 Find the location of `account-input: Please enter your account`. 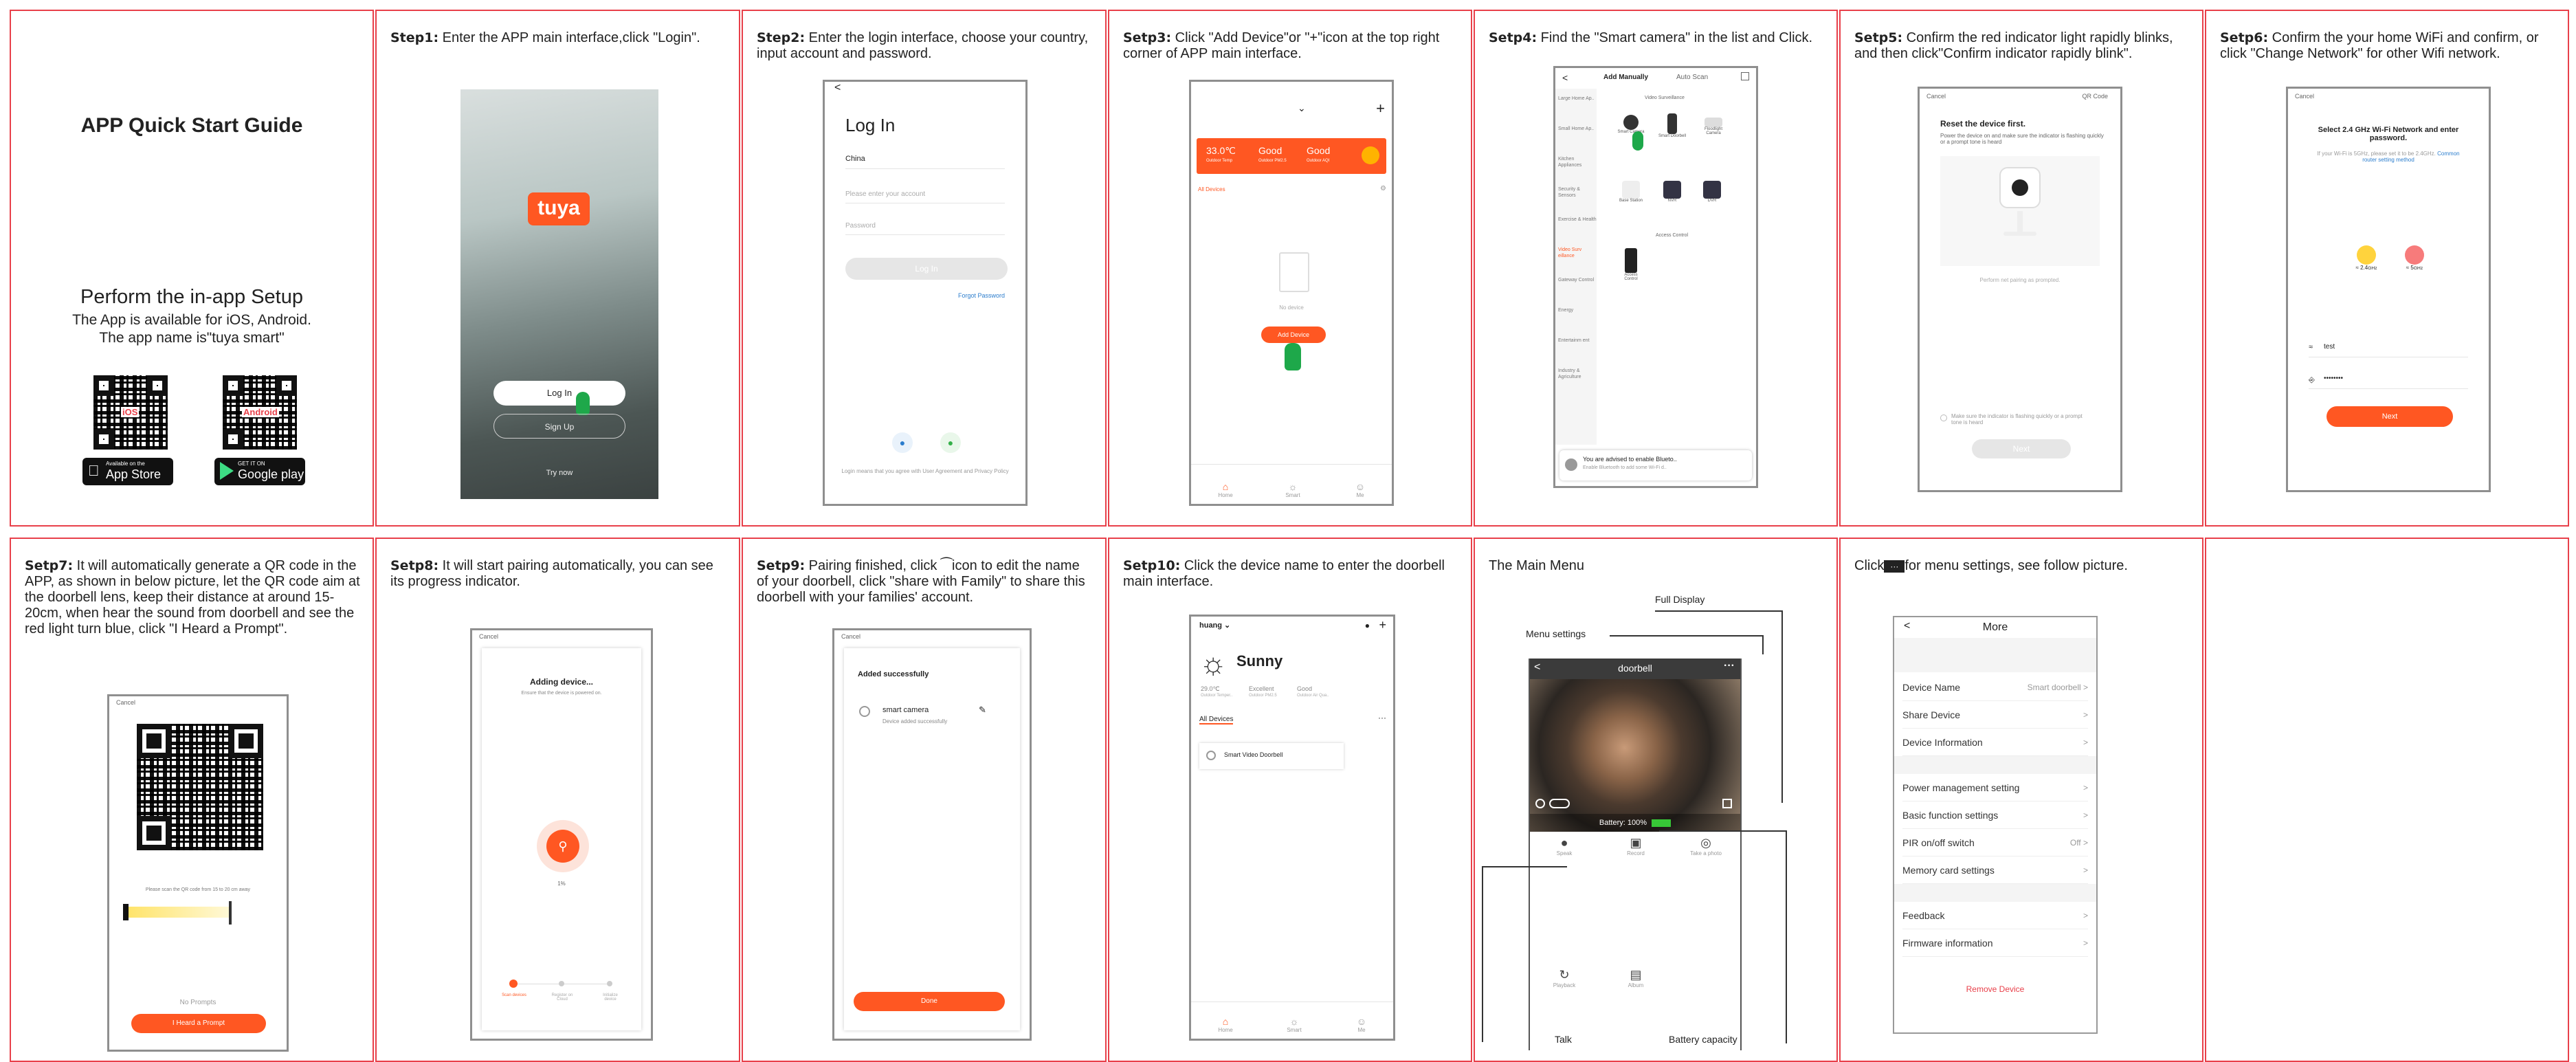

account-input: Please enter your account is located at coordinates (885, 194).